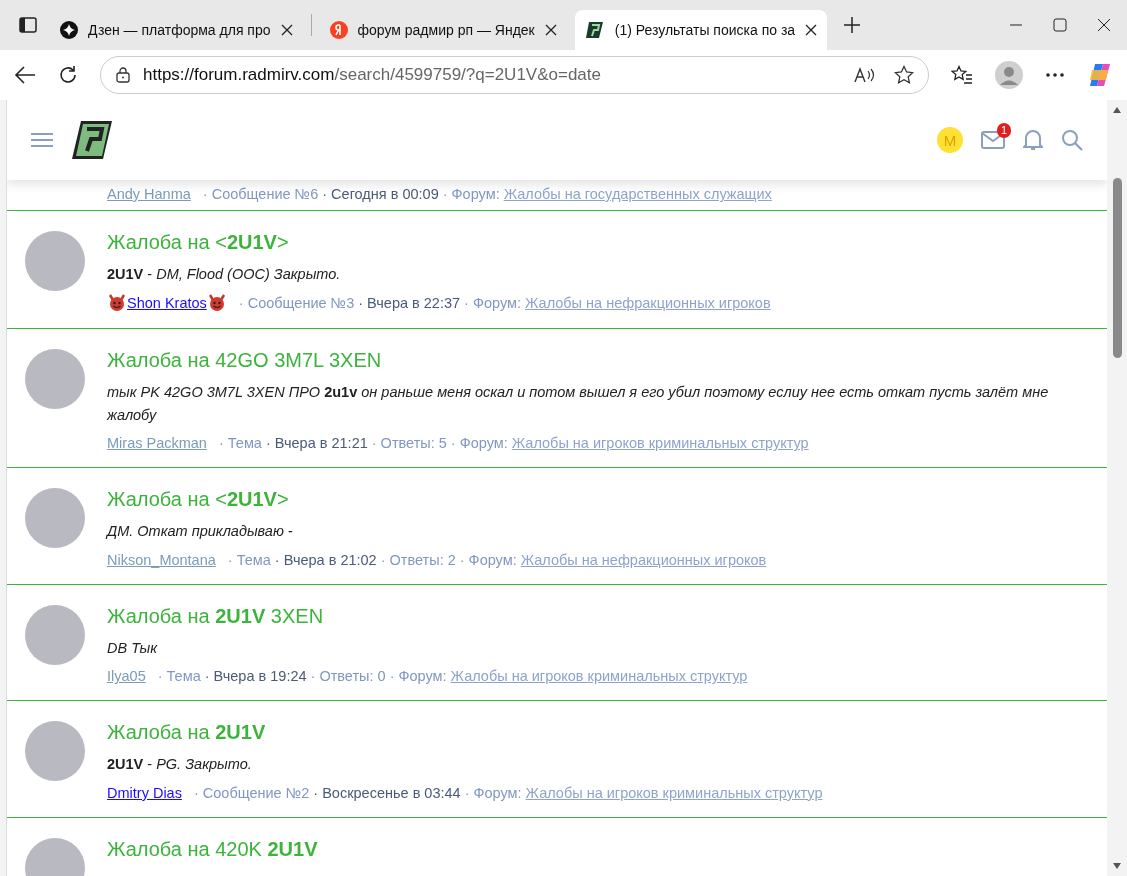 Image resolution: width=1127 pixels, height=876 pixels. I want to click on sparkle-icon, so click(69, 30).